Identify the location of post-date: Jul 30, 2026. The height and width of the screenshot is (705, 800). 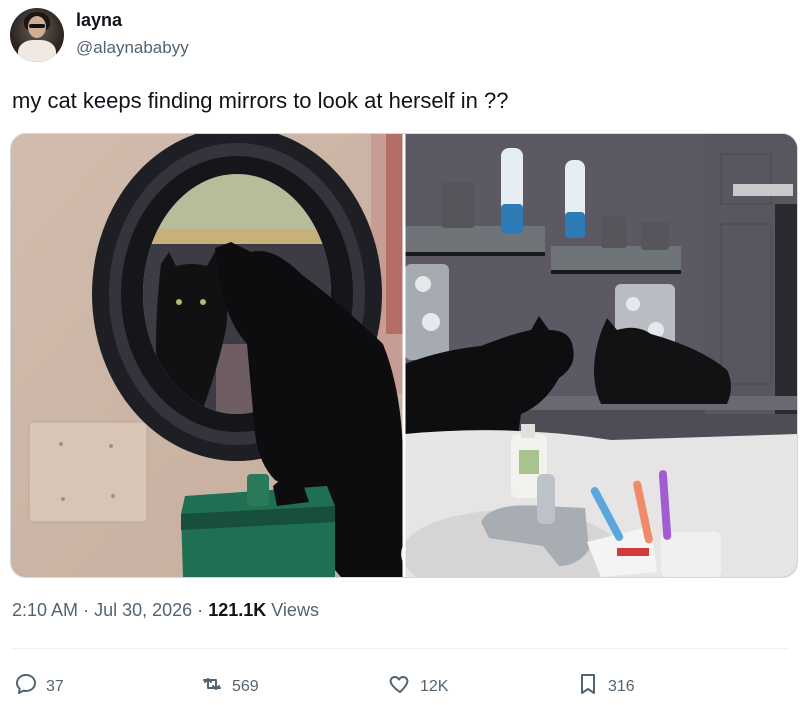
(143, 610).